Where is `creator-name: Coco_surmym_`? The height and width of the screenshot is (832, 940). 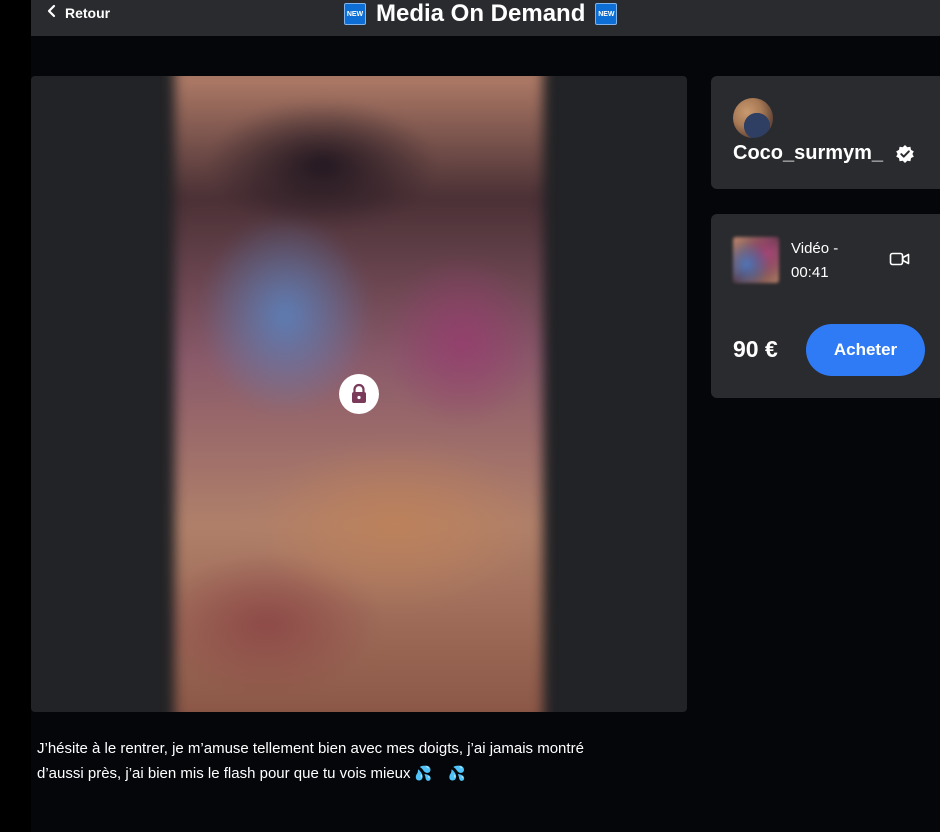
creator-name: Coco_surmym_ is located at coordinates (808, 153).